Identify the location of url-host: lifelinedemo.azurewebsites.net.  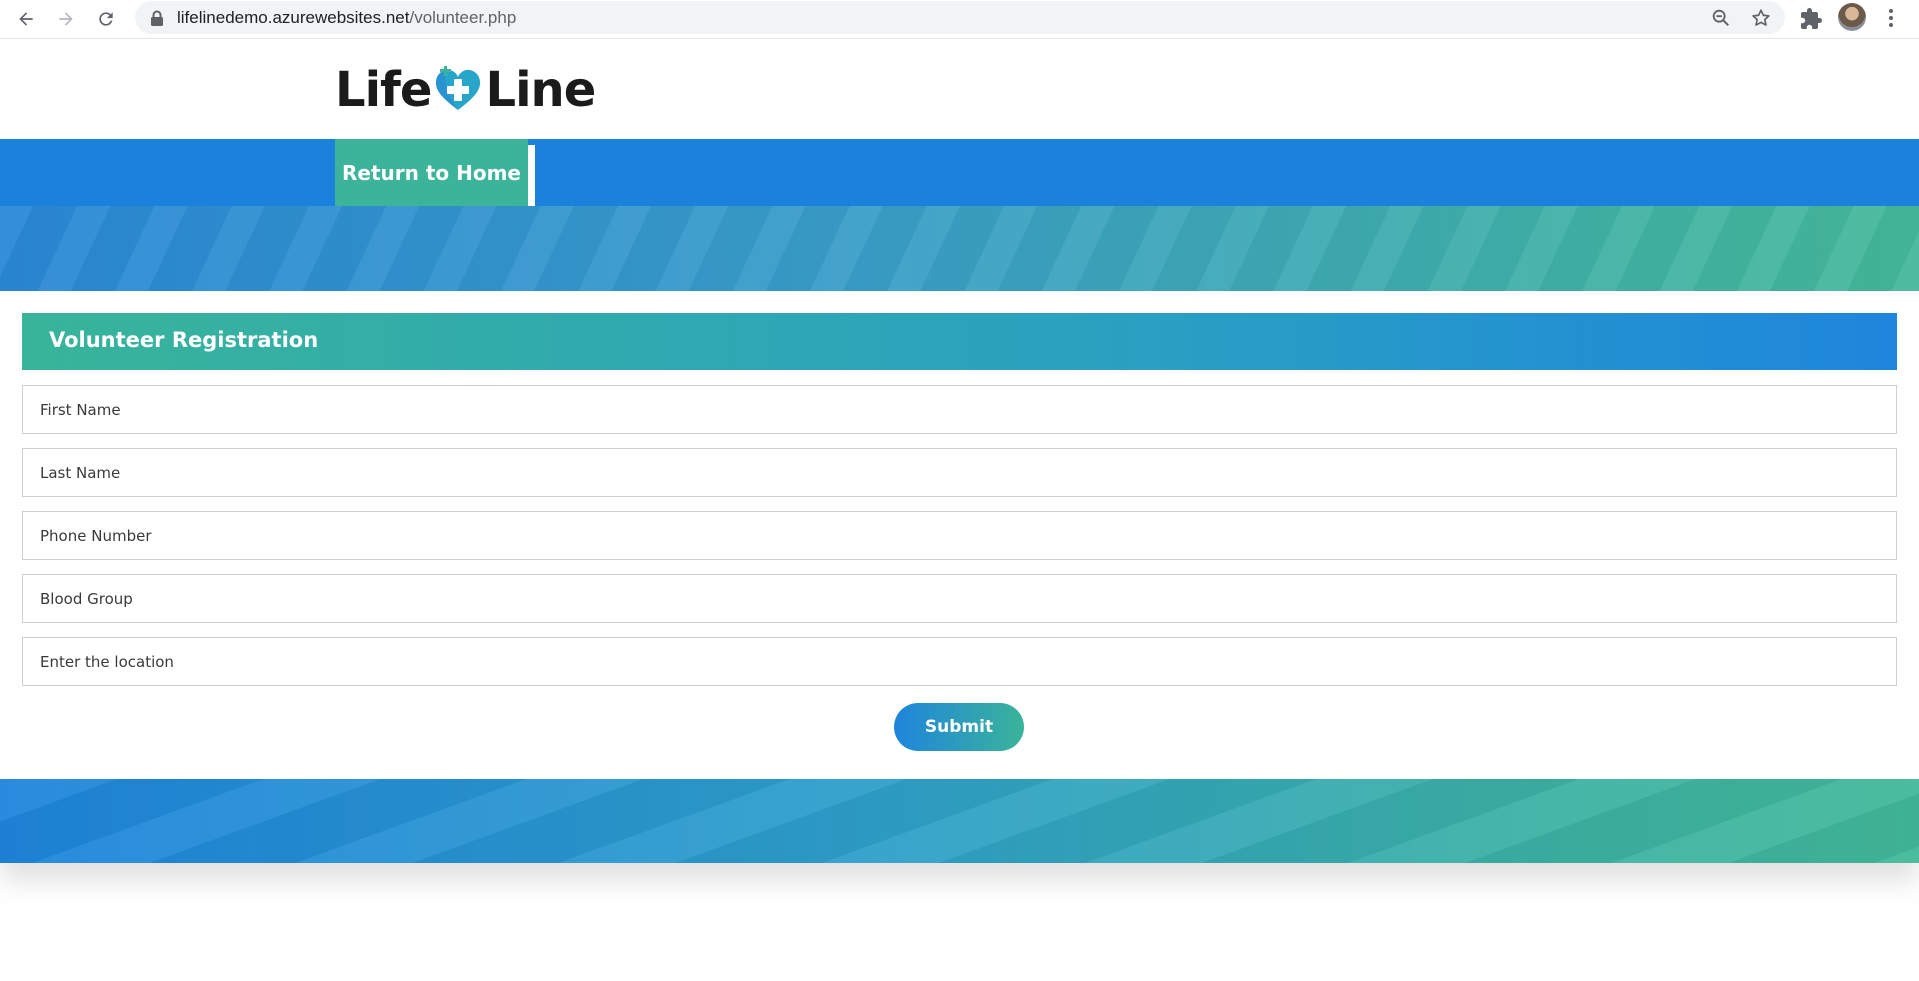
(293, 17).